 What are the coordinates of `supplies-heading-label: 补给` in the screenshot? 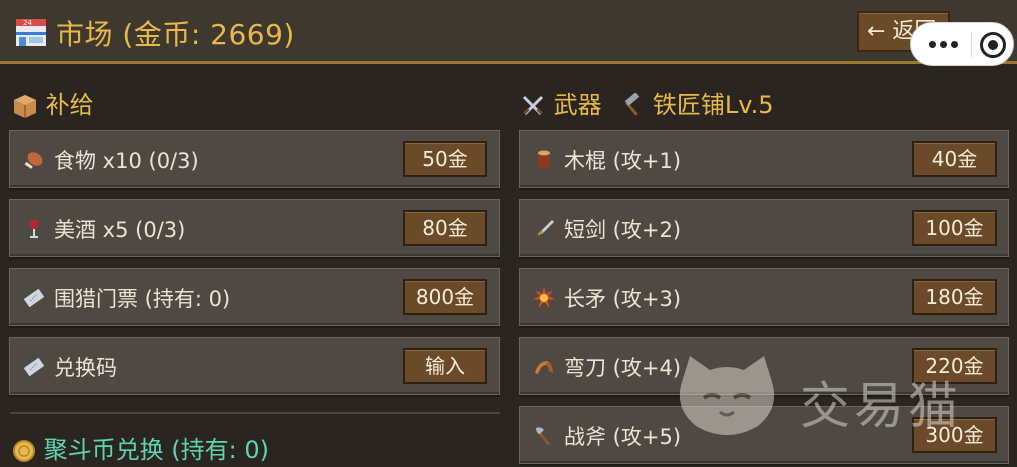 It's located at (69, 105).